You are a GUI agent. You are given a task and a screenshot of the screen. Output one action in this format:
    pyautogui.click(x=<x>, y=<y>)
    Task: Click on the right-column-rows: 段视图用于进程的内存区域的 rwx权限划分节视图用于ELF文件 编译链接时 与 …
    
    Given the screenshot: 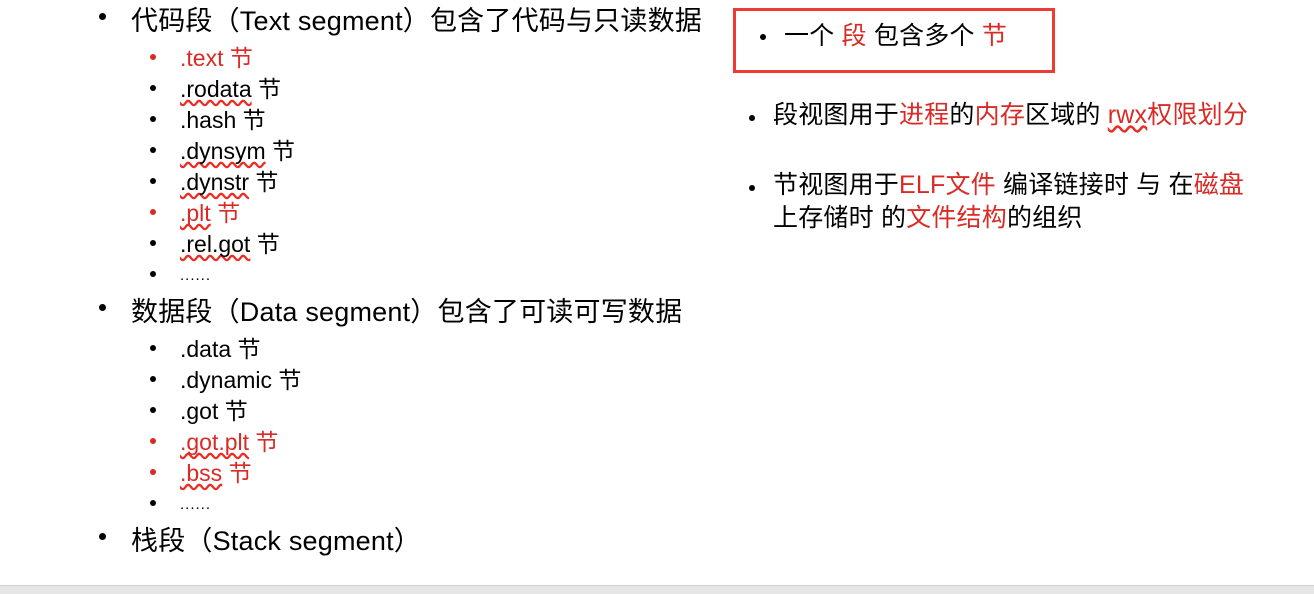 What is the action you would take?
    pyautogui.click(x=1019, y=167)
    